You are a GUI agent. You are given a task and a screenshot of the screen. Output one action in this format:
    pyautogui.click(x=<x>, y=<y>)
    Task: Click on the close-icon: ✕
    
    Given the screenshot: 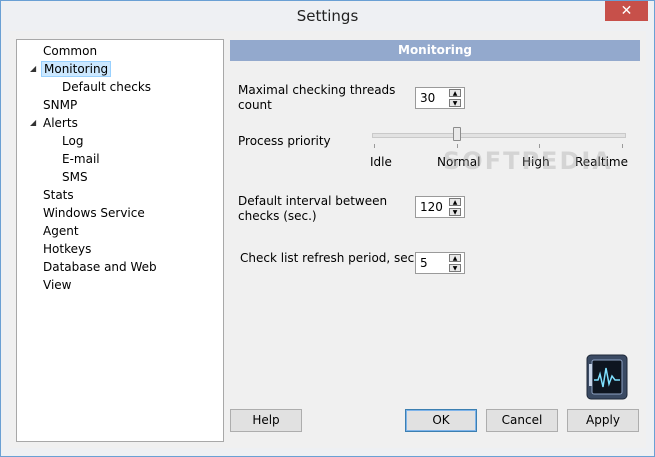 What is the action you would take?
    pyautogui.click(x=626, y=11)
    